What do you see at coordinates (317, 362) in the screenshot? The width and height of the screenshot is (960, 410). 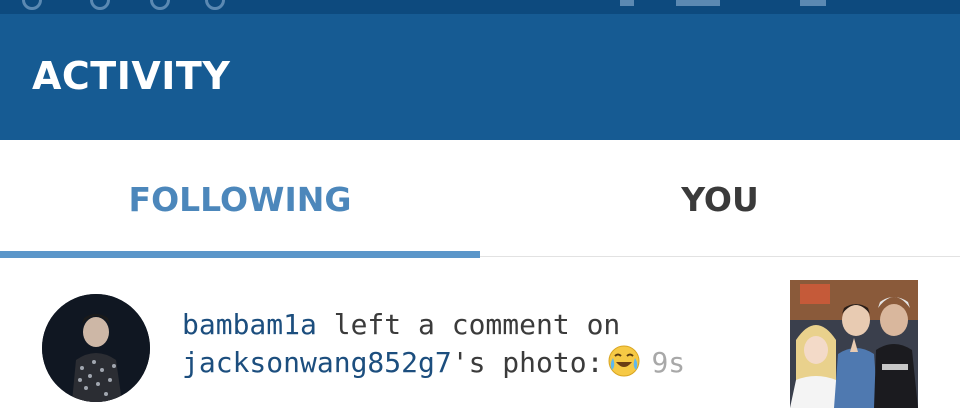 I see `target-username: jacksonwang852g7` at bounding box center [317, 362].